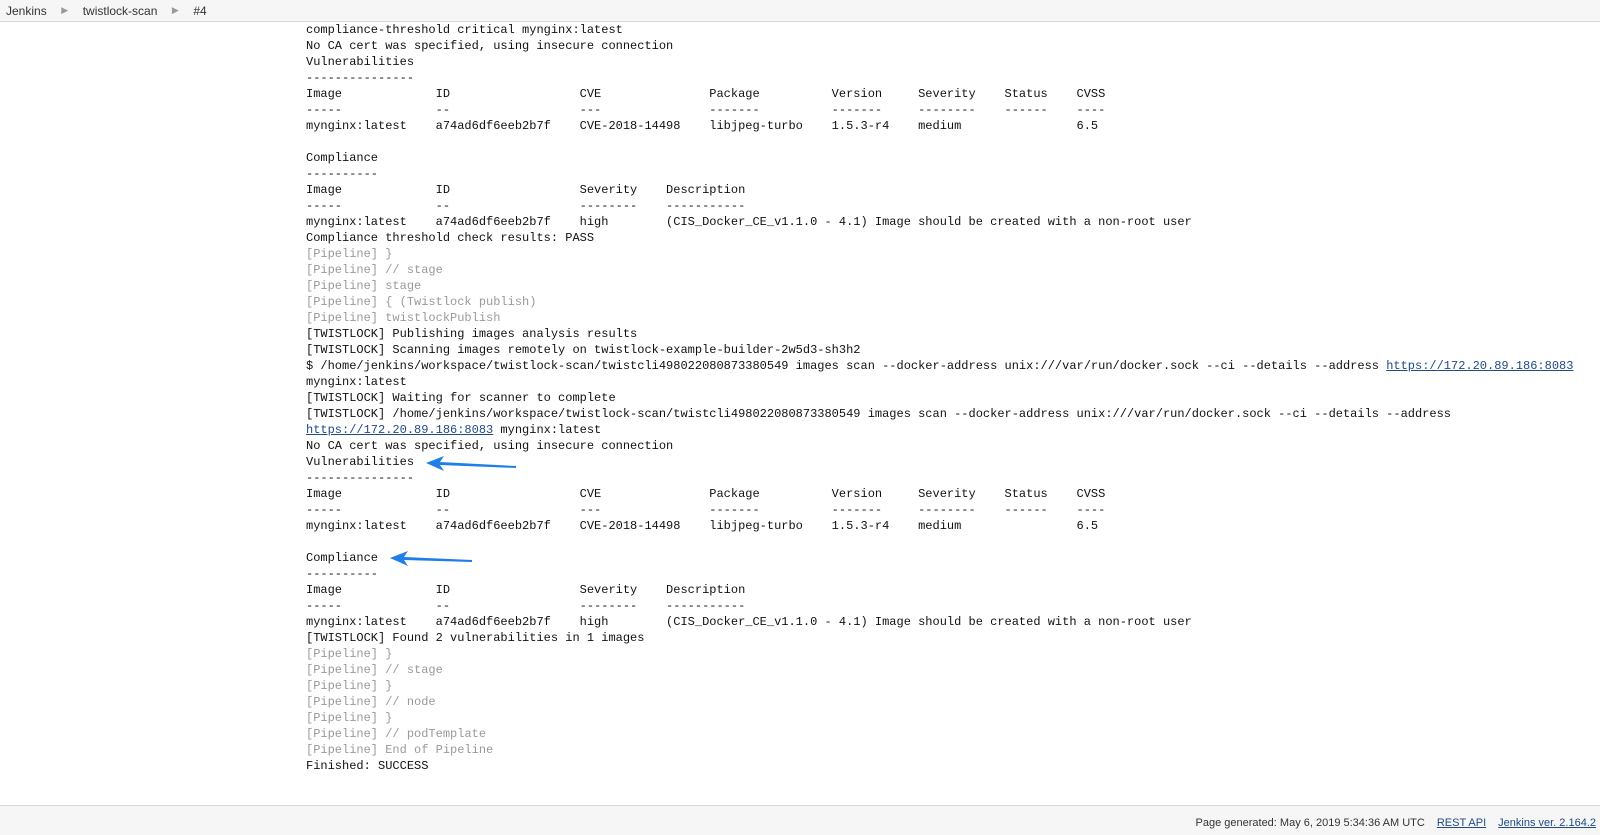 The height and width of the screenshot is (835, 1600). I want to click on breadcrumb-job: twistlock-scan, so click(120, 11).